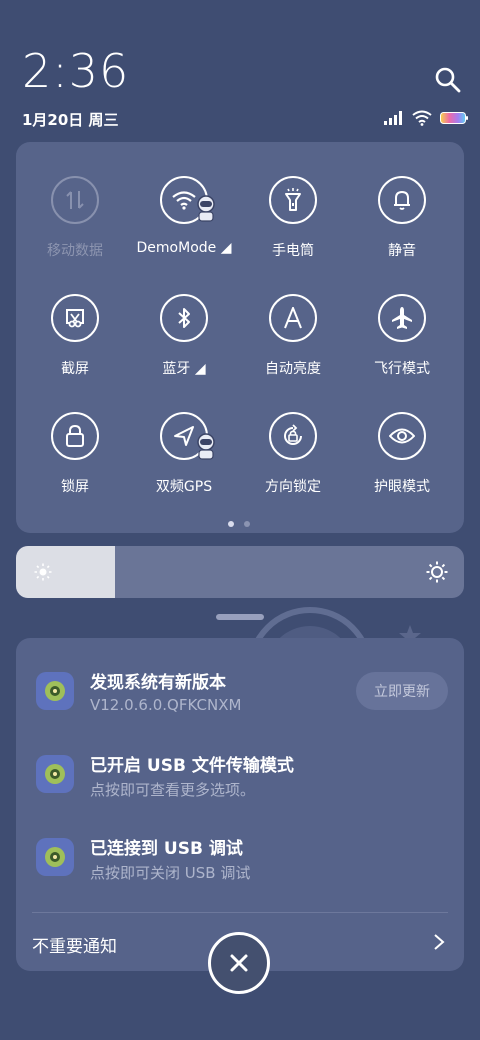 This screenshot has height=1040, width=480. I want to click on notification-subtitle: V12.0.6.0.QFKCNXM, so click(166, 705).